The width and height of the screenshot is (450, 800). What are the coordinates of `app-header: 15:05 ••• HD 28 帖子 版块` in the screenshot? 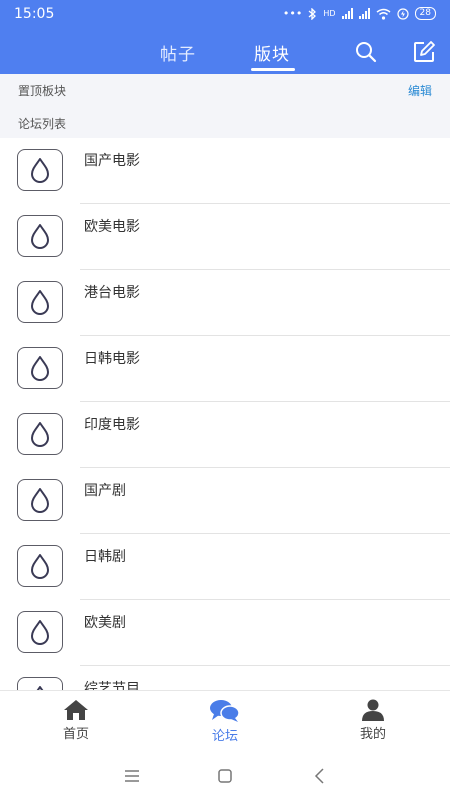 It's located at (225, 37).